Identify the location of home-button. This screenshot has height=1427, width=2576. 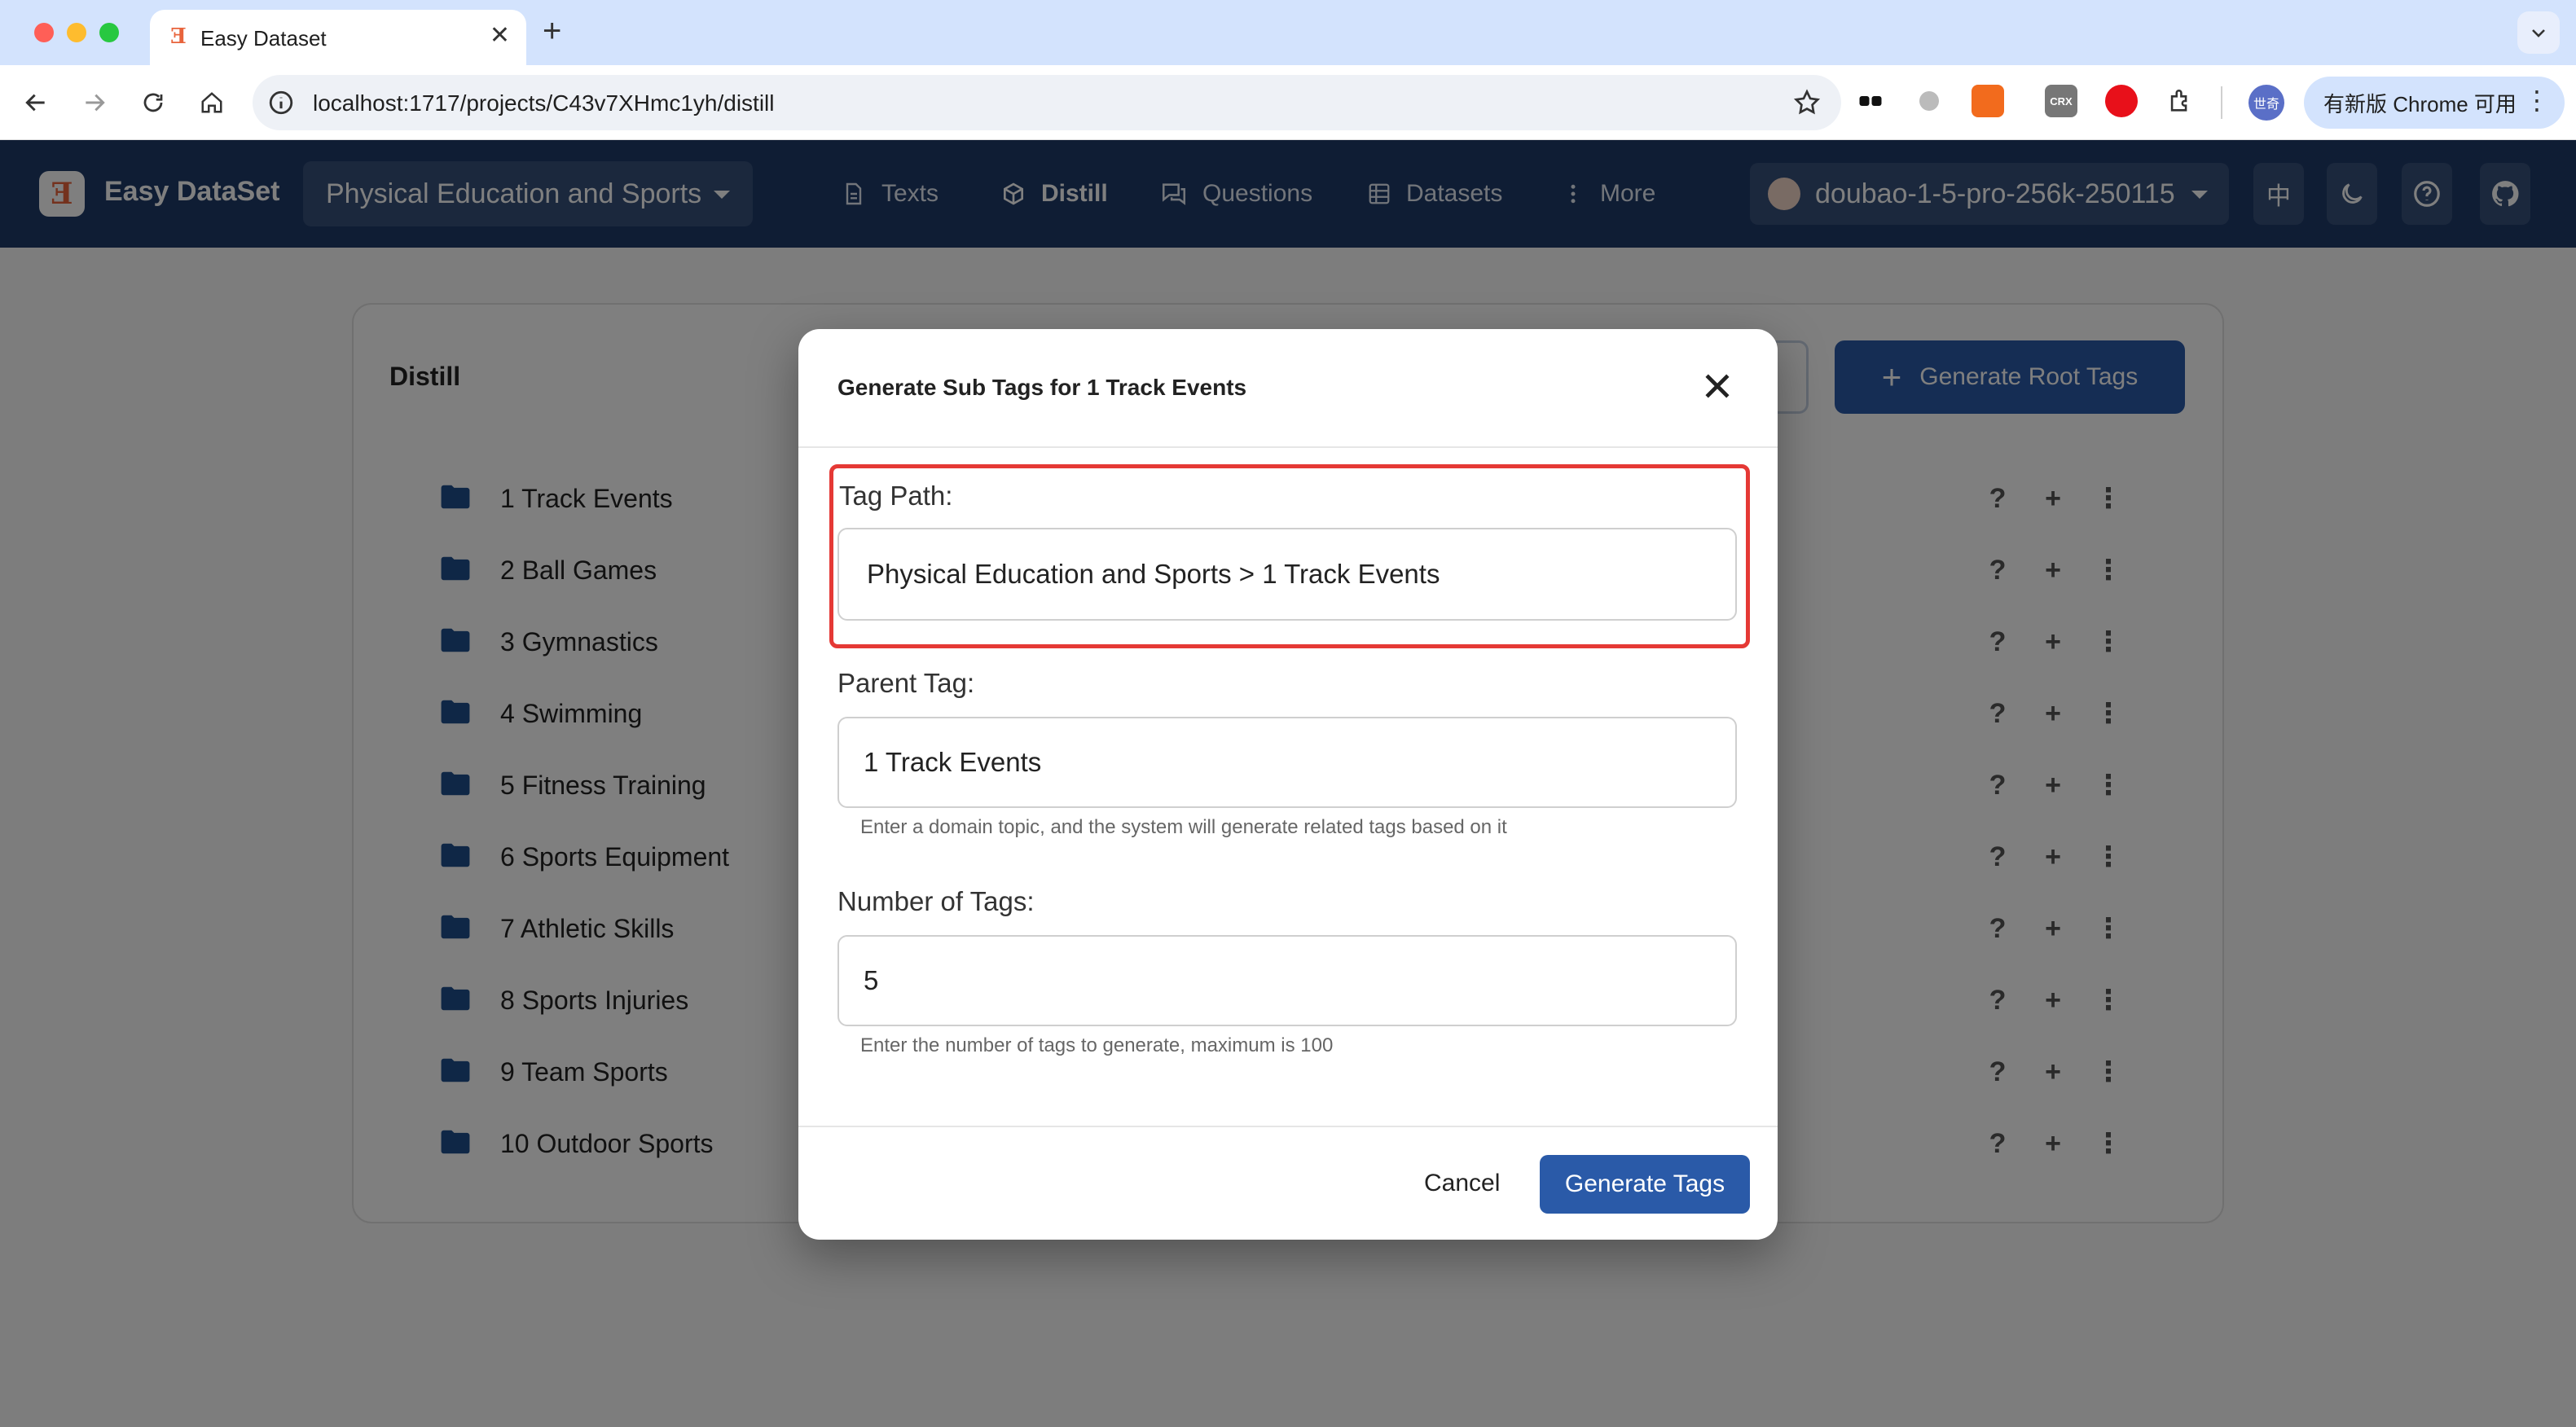
(211, 102).